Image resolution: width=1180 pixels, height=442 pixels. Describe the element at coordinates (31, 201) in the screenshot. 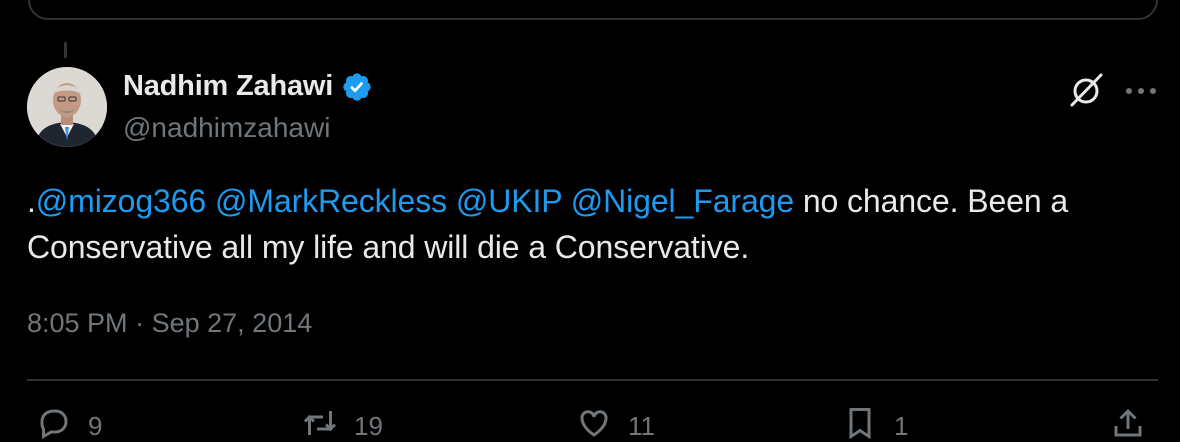

I see `tweet-lead: .` at that location.